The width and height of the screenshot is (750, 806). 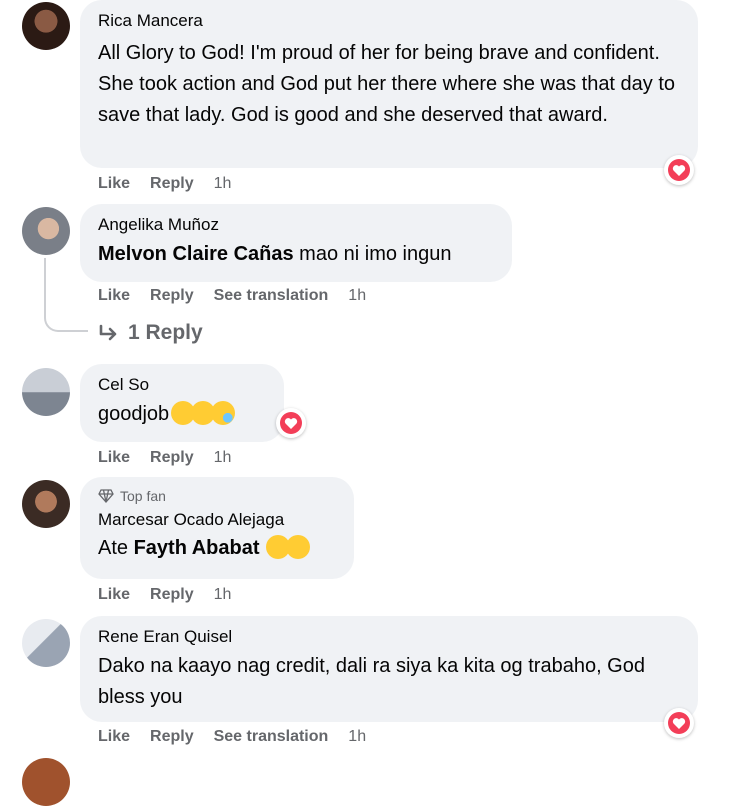 I want to click on comment-author: Rica Mancera, so click(x=389, y=21).